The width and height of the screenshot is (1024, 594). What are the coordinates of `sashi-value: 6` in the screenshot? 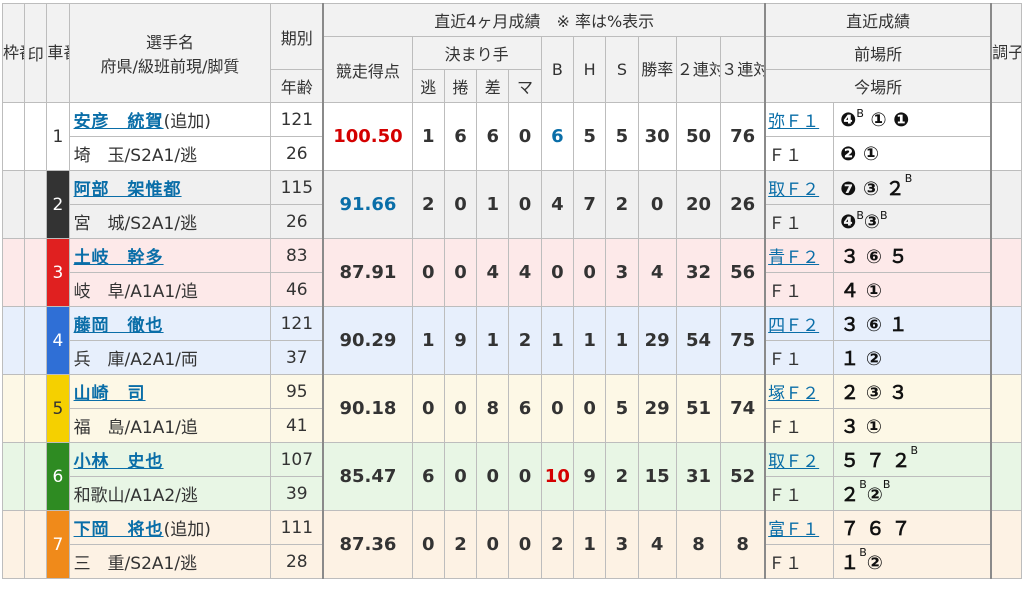 It's located at (493, 136).